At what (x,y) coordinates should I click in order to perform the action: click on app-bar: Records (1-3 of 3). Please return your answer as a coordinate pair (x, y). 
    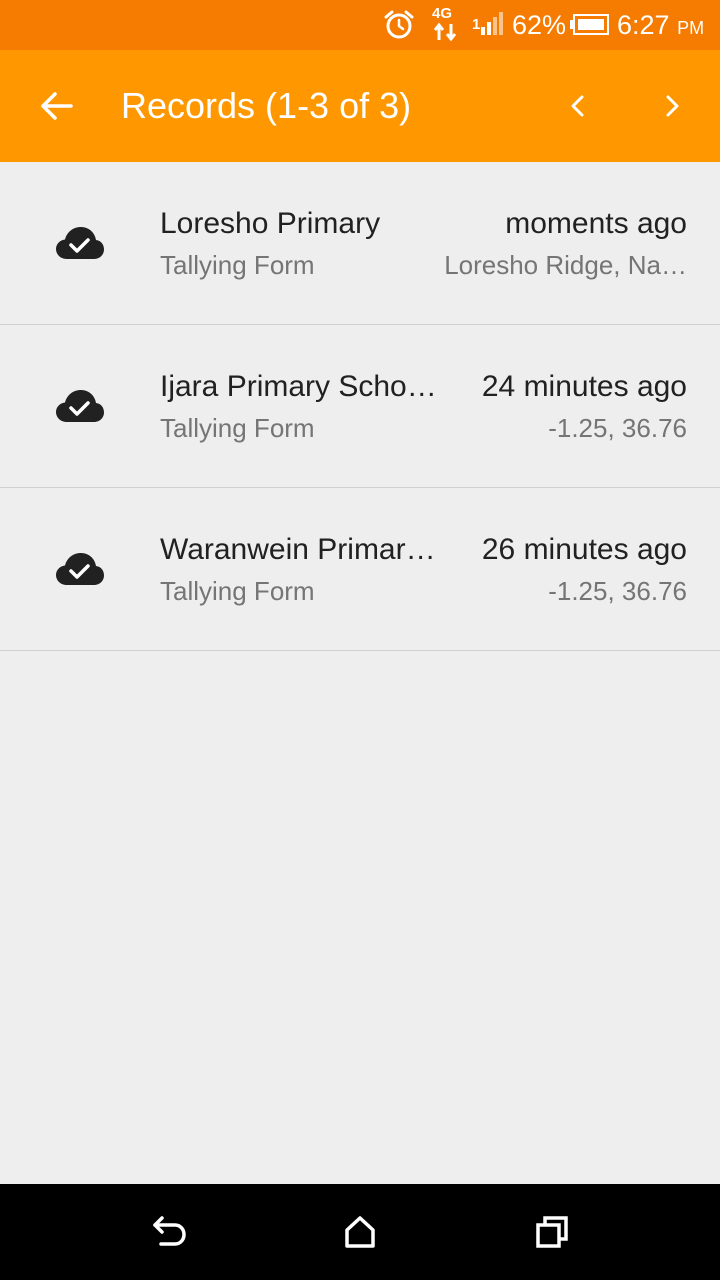
    Looking at the image, I should click on (360, 106).